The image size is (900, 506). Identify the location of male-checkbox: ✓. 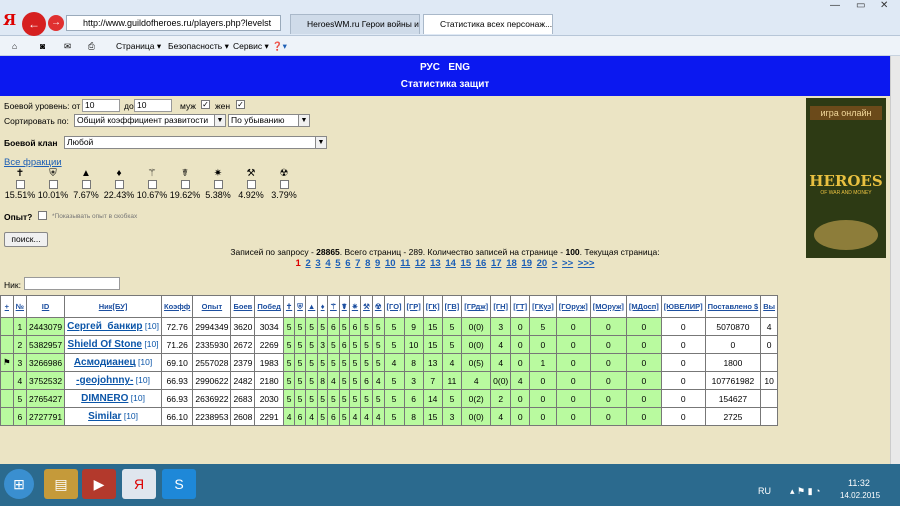
(205, 104).